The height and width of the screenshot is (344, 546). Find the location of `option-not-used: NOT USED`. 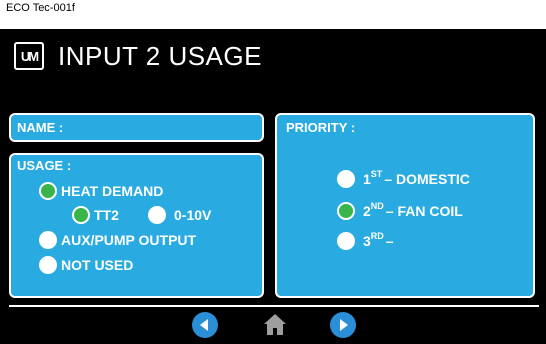

option-not-used: NOT USED is located at coordinates (86, 265).